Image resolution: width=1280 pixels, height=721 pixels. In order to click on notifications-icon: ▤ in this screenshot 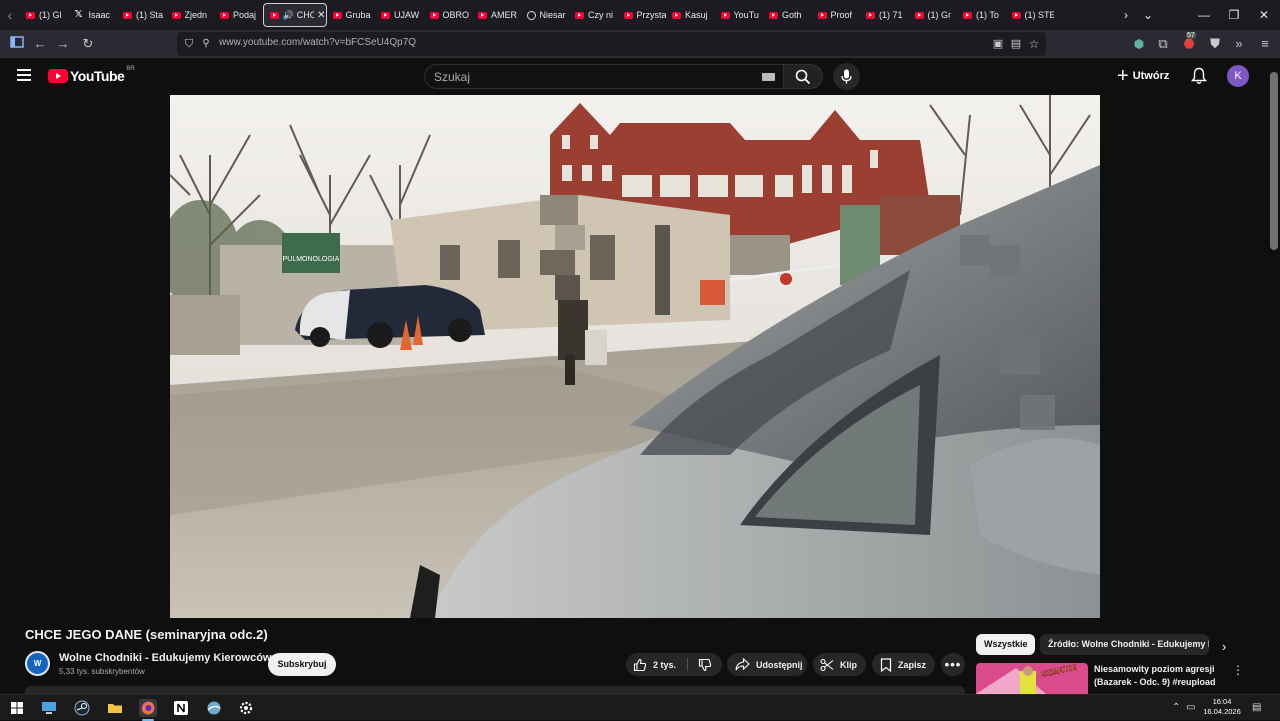, I will do `click(1256, 707)`.